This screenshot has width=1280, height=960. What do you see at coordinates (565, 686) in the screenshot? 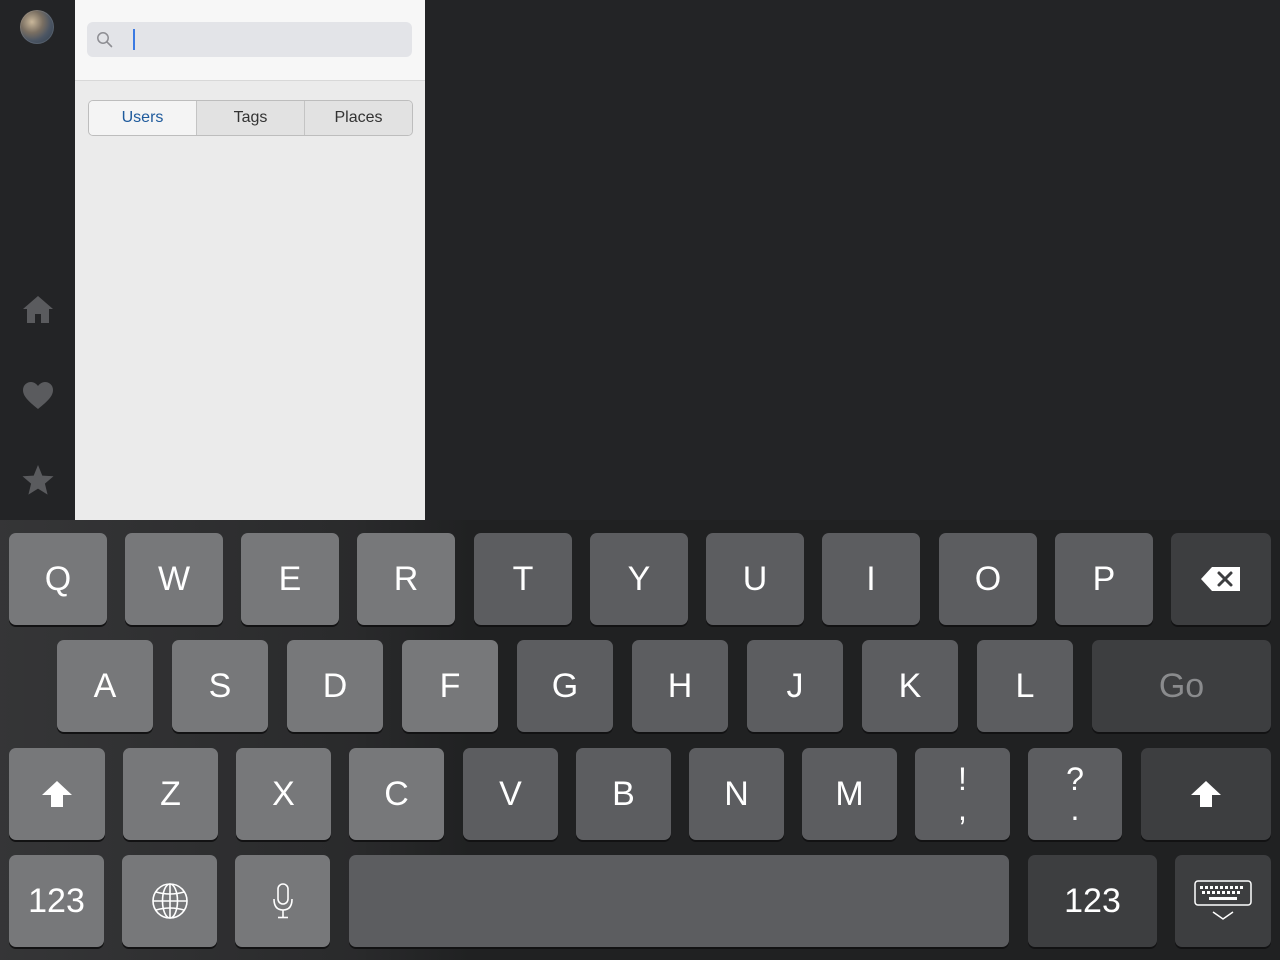
I see `key-g: G` at bounding box center [565, 686].